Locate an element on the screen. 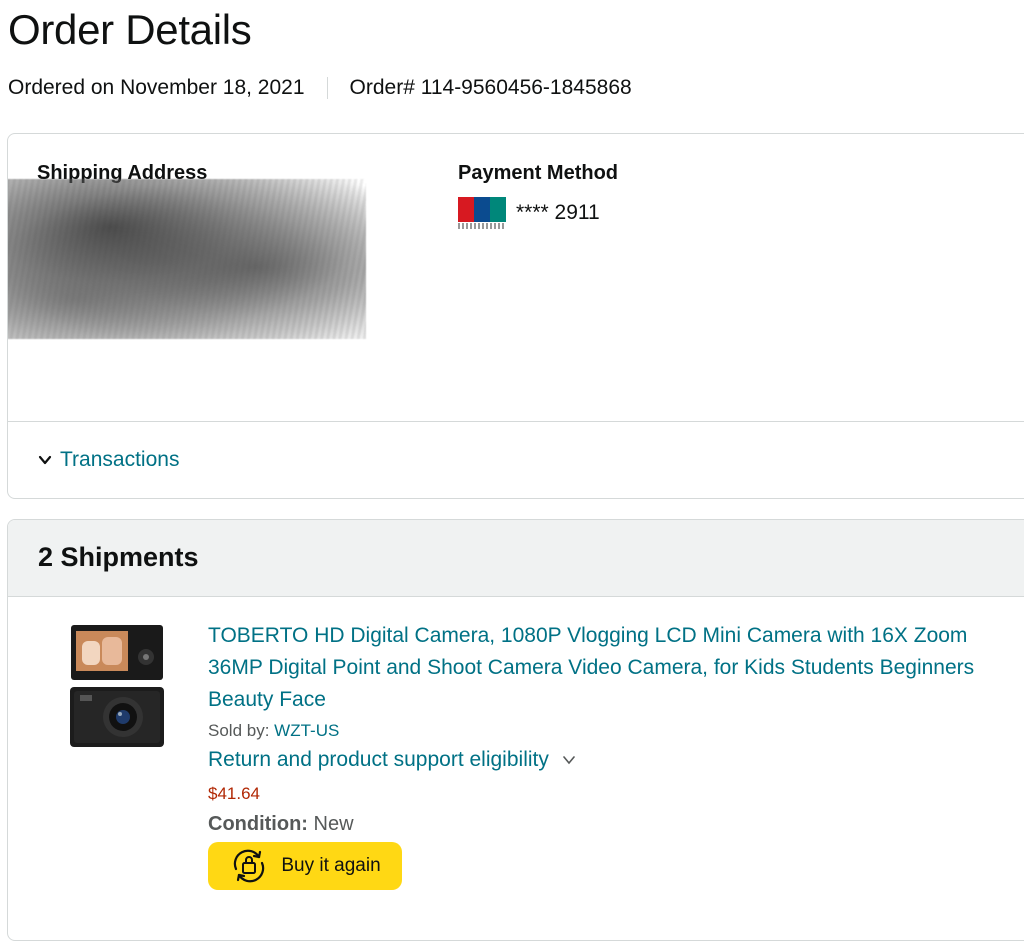 The height and width of the screenshot is (941, 1024). return-eligibility-label: Return and product support eligibility is located at coordinates (378, 759).